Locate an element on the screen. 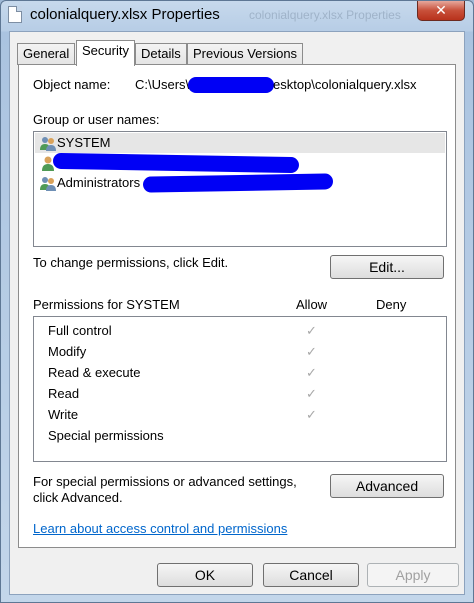  permission-name: Full control is located at coordinates (80, 330).